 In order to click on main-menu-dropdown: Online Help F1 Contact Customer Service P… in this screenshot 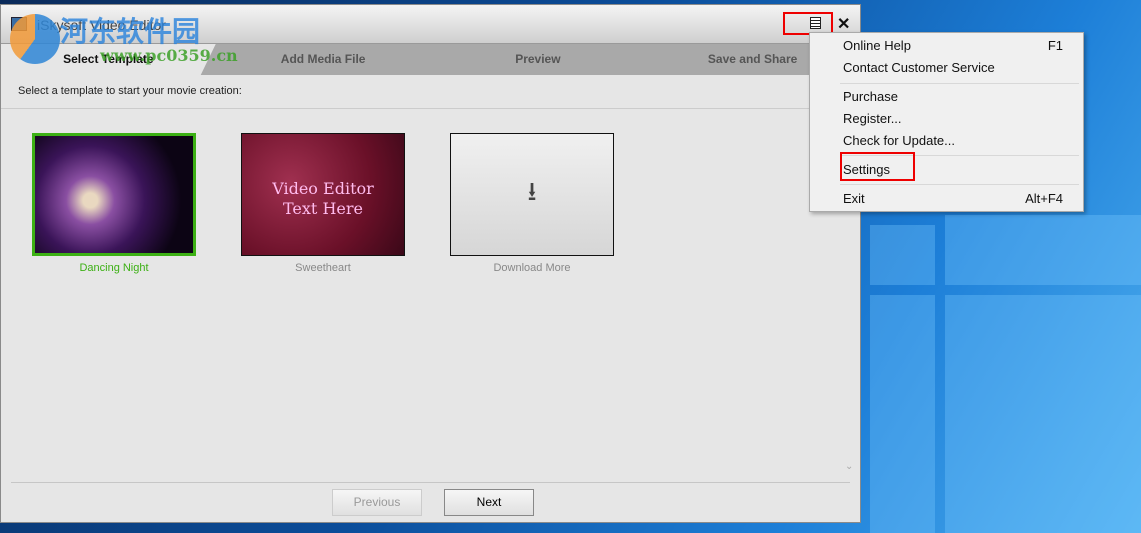, I will do `click(946, 122)`.